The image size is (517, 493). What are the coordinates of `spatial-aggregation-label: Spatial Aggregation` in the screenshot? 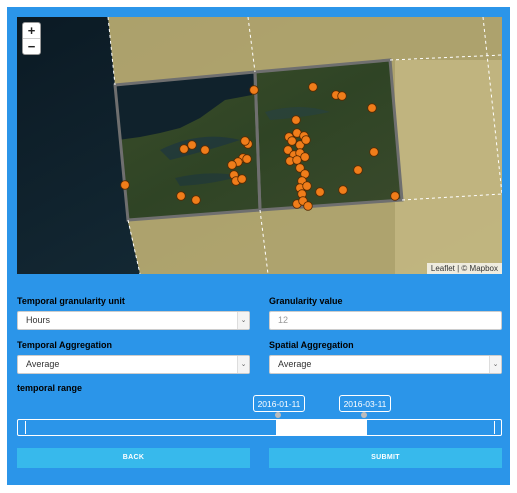 It's located at (311, 345).